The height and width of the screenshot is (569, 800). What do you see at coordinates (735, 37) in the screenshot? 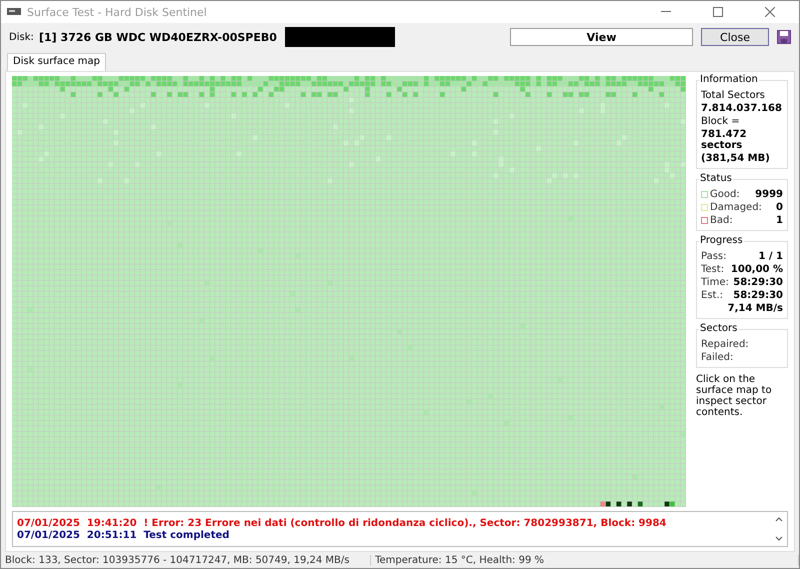
I see `close-dialog-button: Close` at bounding box center [735, 37].